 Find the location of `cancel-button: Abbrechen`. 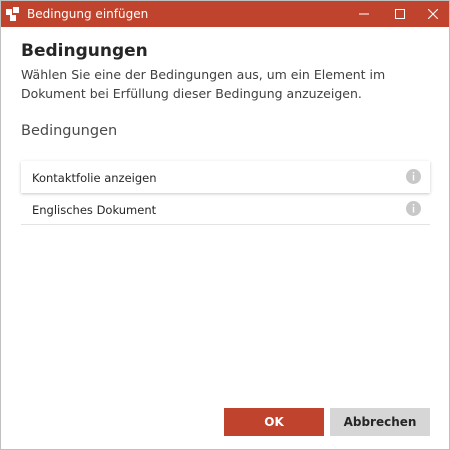

cancel-button: Abbrechen is located at coordinates (380, 422).